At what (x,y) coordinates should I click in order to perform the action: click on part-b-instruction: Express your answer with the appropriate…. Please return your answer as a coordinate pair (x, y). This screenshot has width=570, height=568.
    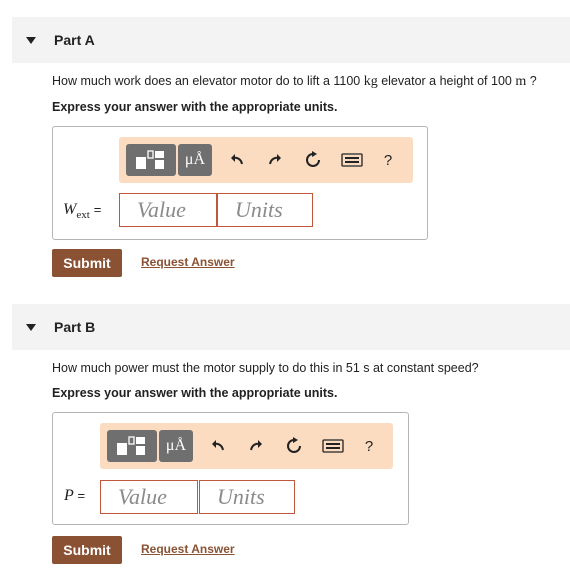
    Looking at the image, I should click on (195, 393).